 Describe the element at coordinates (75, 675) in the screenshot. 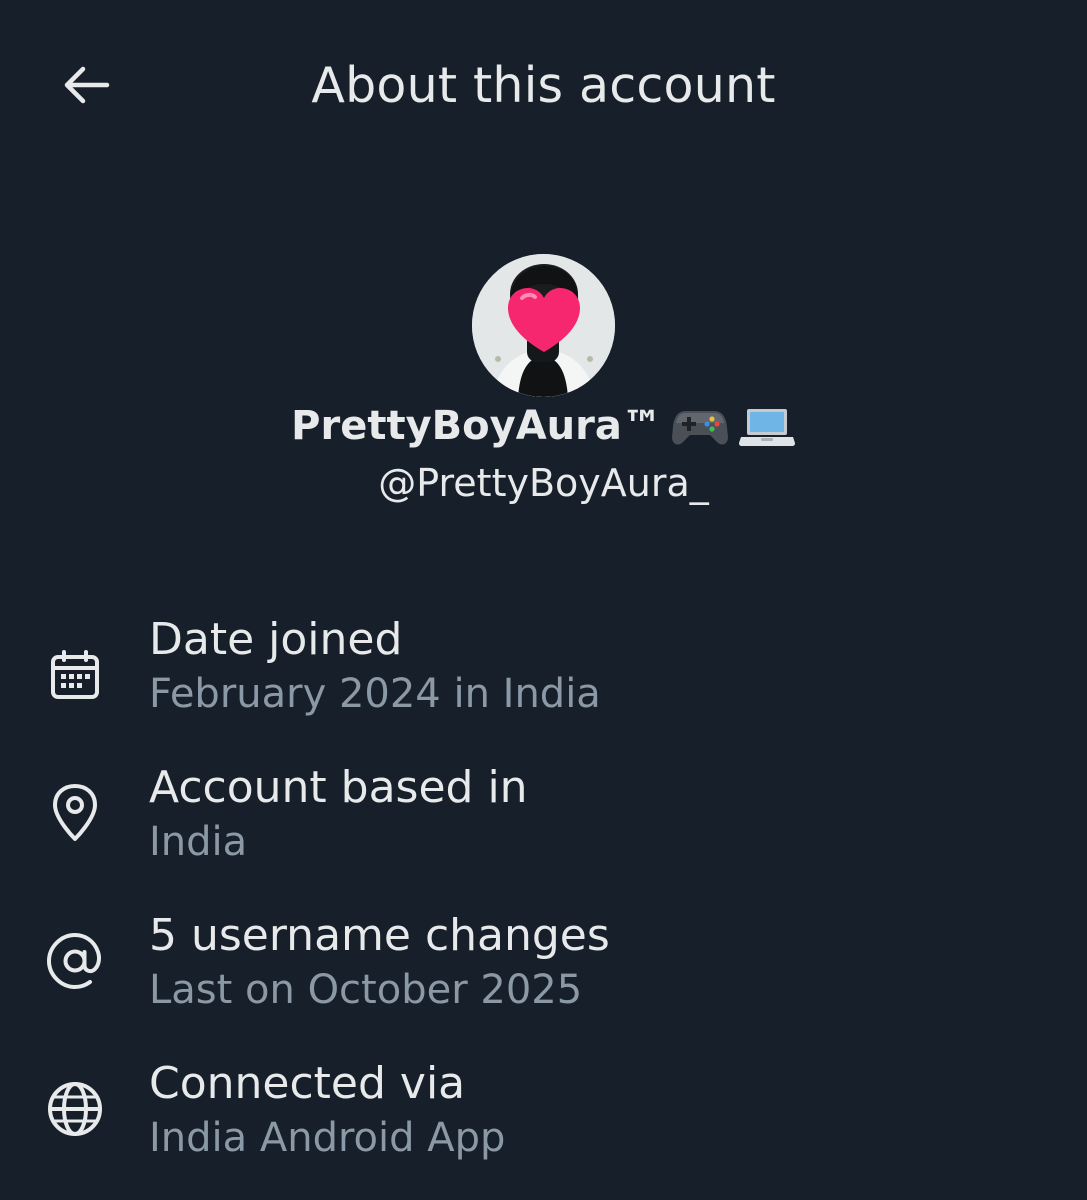

I see `calendar-icon` at that location.